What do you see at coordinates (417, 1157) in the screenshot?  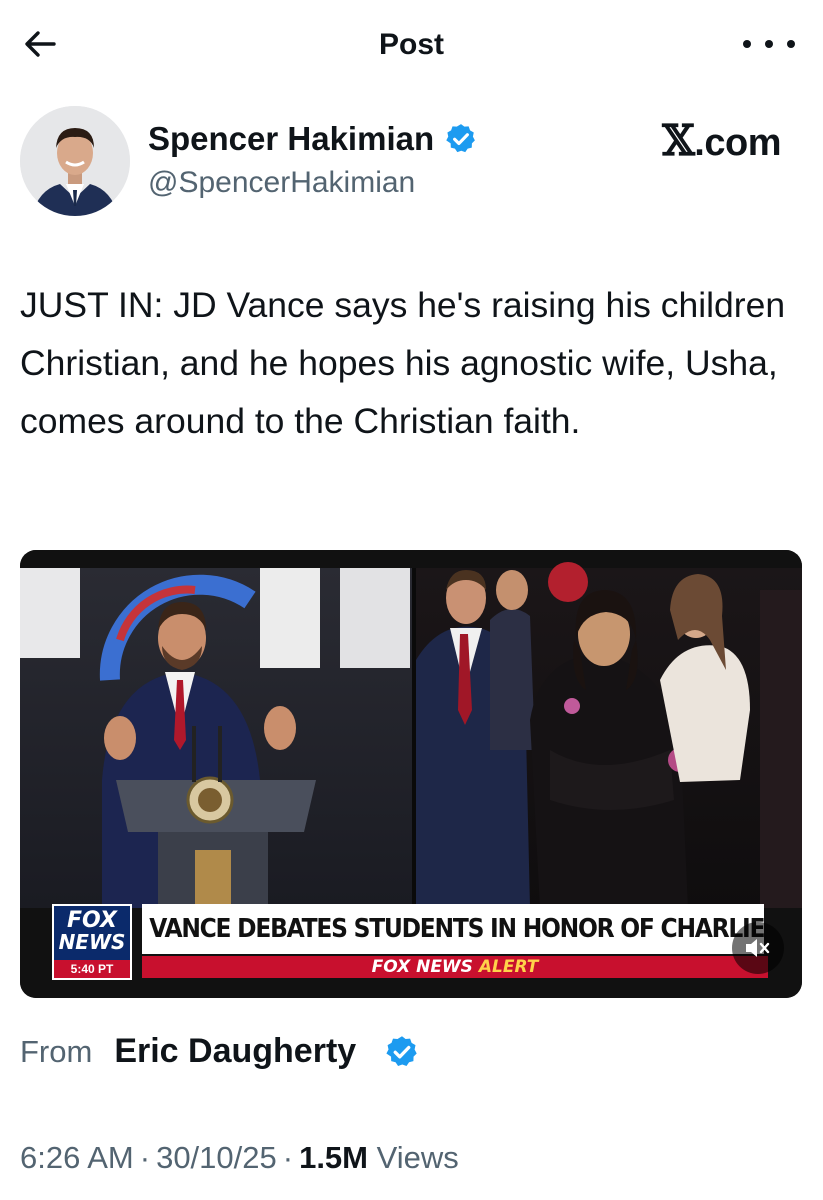 I see `views-label: Views` at bounding box center [417, 1157].